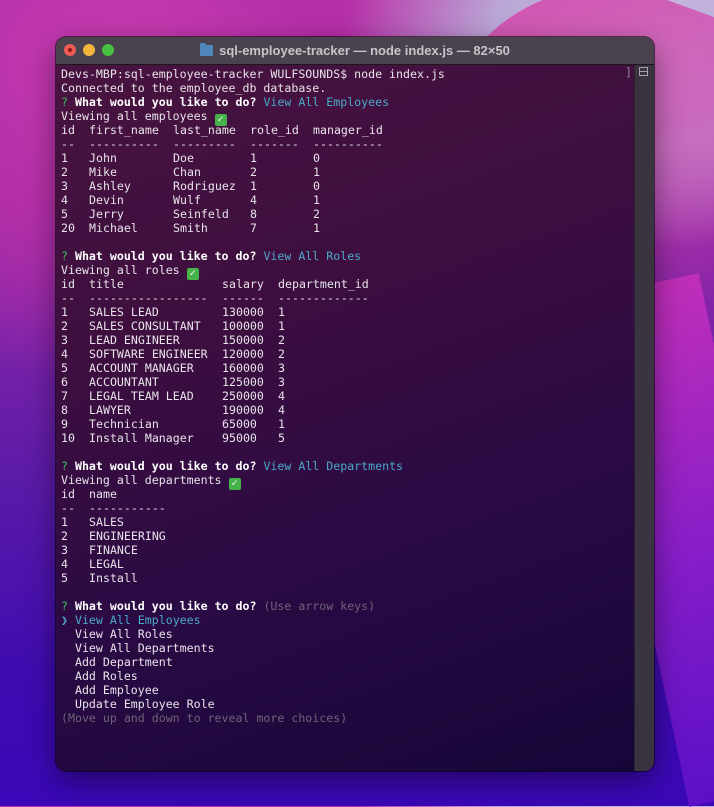 The height and width of the screenshot is (807, 714). Describe the element at coordinates (103, 172) in the screenshot. I see `table-cell: Mike` at that location.